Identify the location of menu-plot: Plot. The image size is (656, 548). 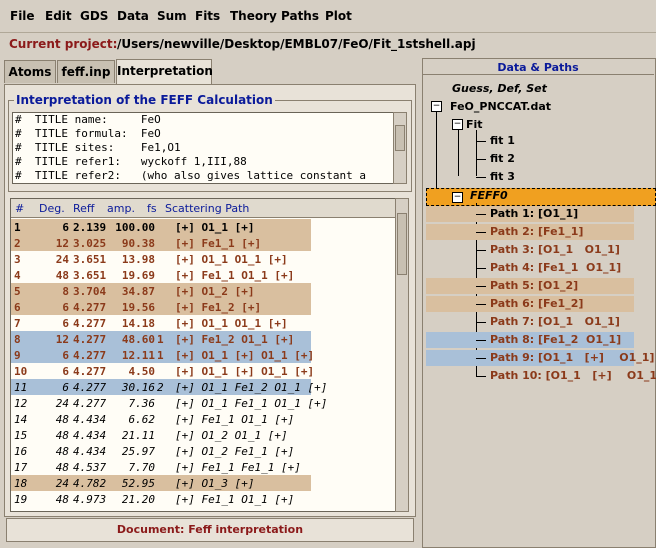
(338, 16).